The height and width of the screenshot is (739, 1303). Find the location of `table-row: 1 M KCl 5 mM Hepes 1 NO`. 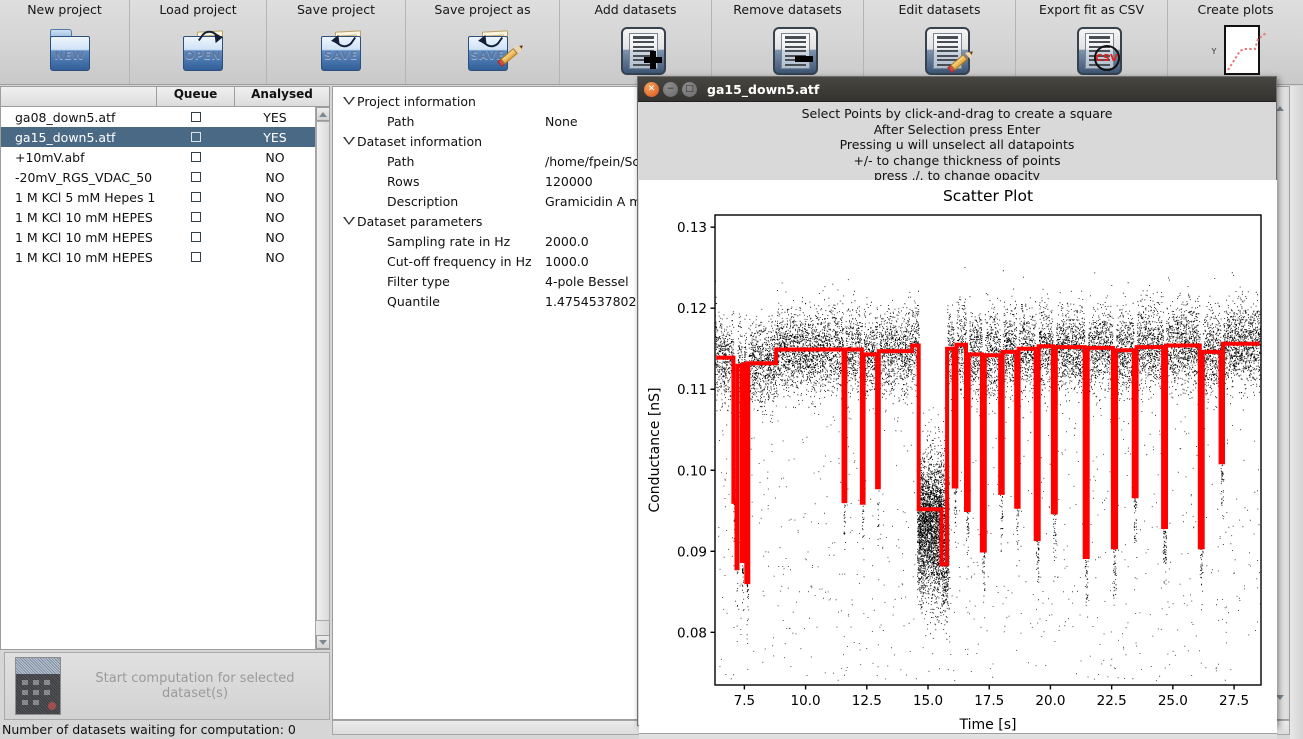

table-row: 1 M KCl 5 mM Hepes 1 NO is located at coordinates (158, 197).